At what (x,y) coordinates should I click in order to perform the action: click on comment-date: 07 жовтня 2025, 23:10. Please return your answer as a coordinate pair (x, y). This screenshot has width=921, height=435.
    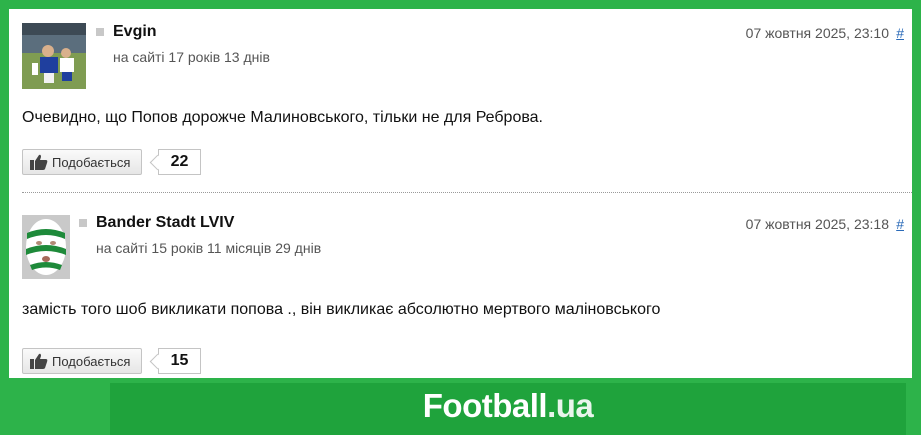
    Looking at the image, I should click on (817, 33).